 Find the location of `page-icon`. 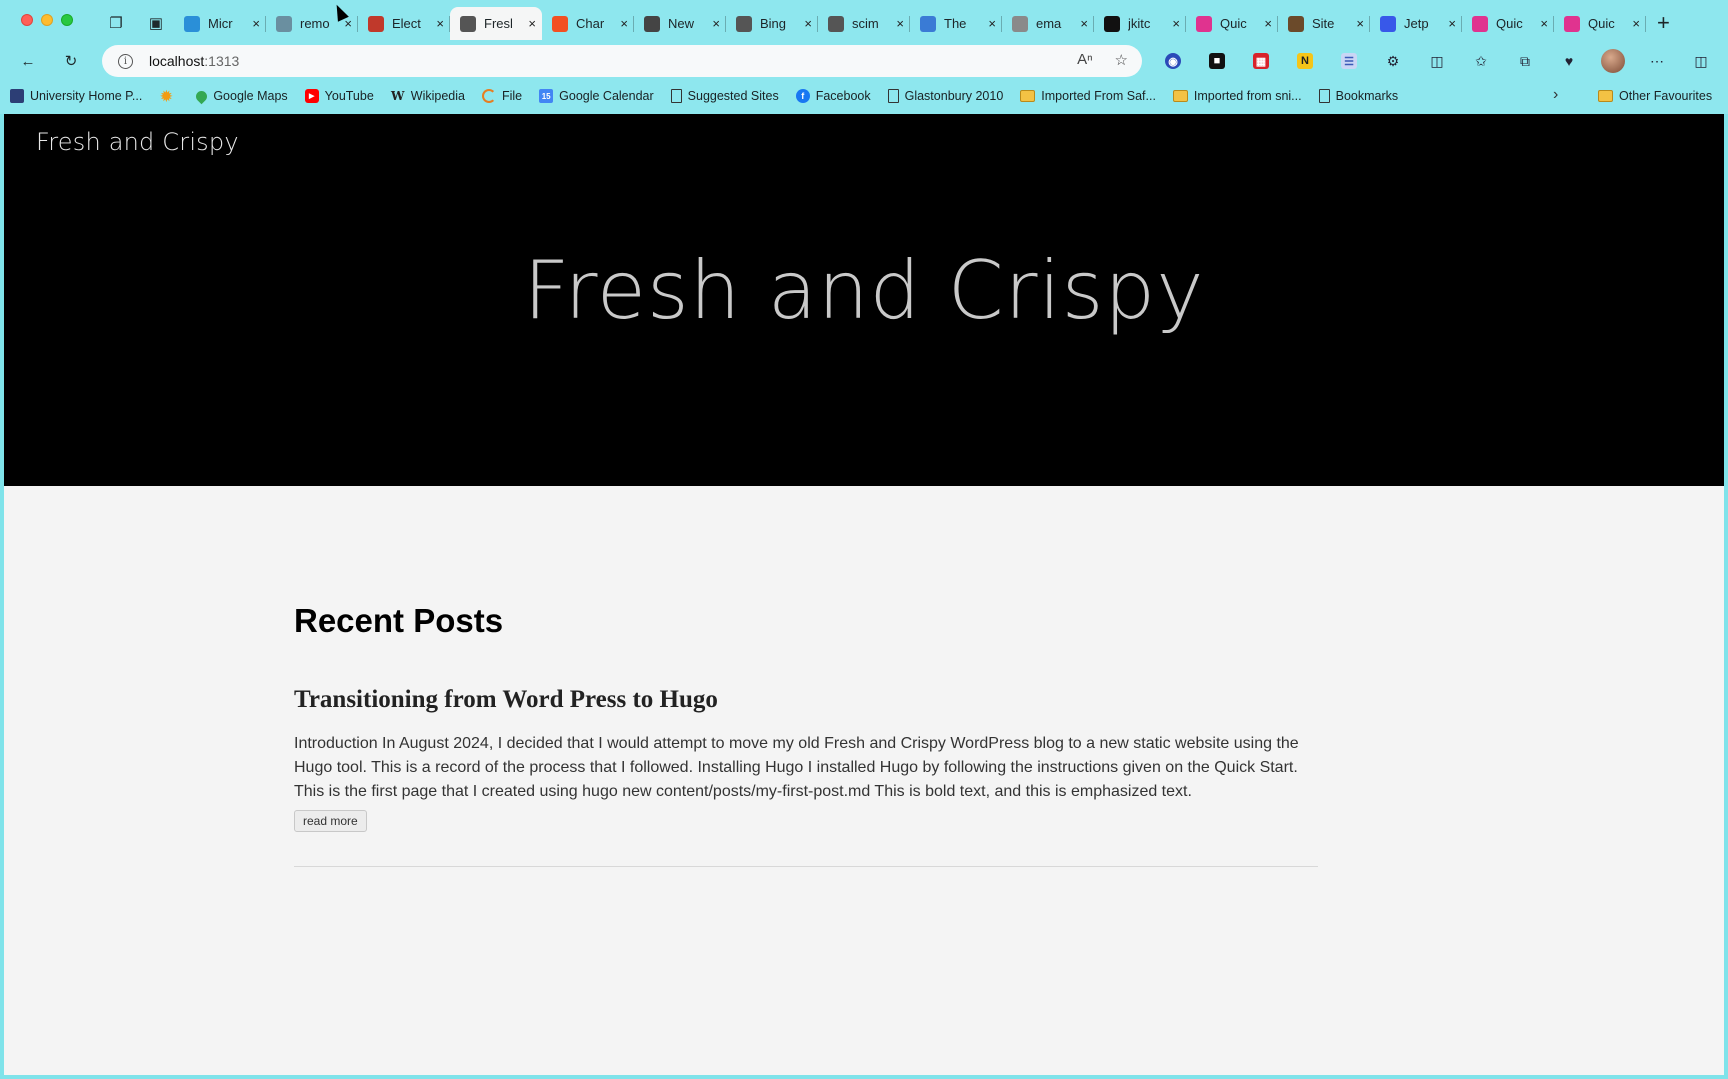

page-icon is located at coordinates (468, 23).